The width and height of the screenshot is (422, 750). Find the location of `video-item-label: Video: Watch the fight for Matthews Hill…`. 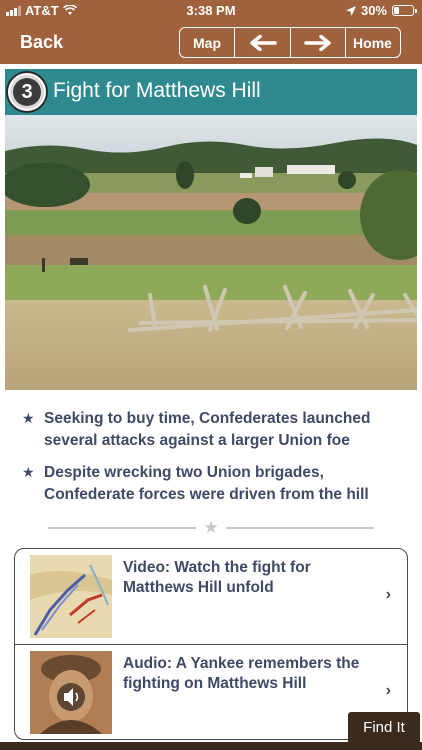

video-item-label: Video: Watch the fight for Matthews Hill… is located at coordinates (217, 577).